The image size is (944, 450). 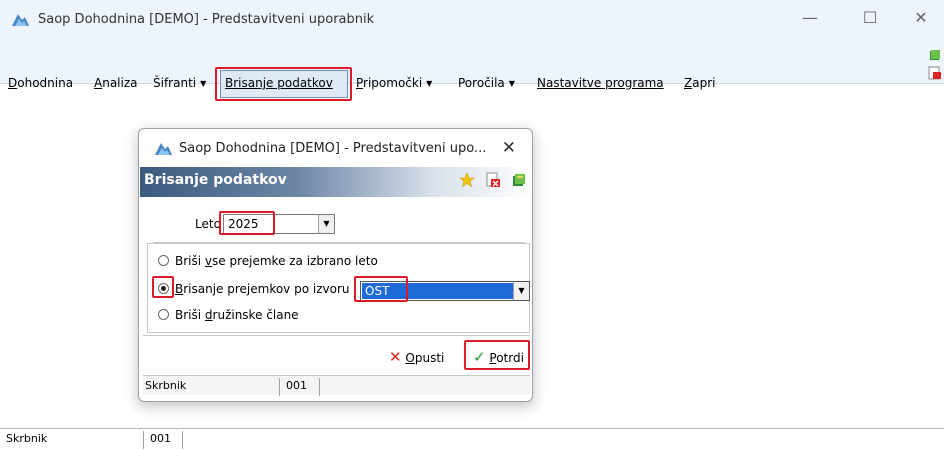 What do you see at coordinates (497, 355) in the screenshot?
I see `confirm-highlight-box` at bounding box center [497, 355].